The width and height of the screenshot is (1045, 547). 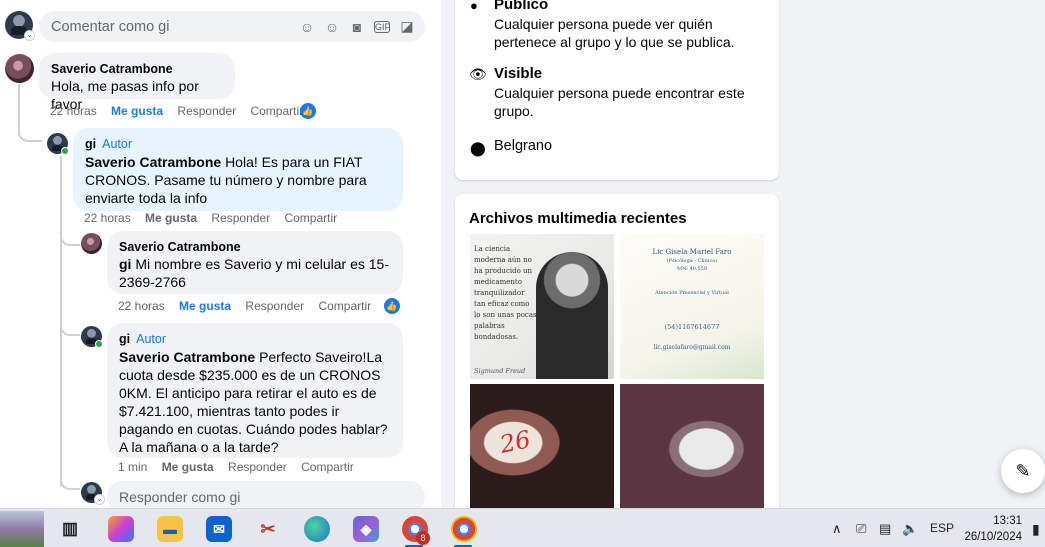 I want to click on business-card-line: Atención Presencial y Virtual, so click(x=692, y=293).